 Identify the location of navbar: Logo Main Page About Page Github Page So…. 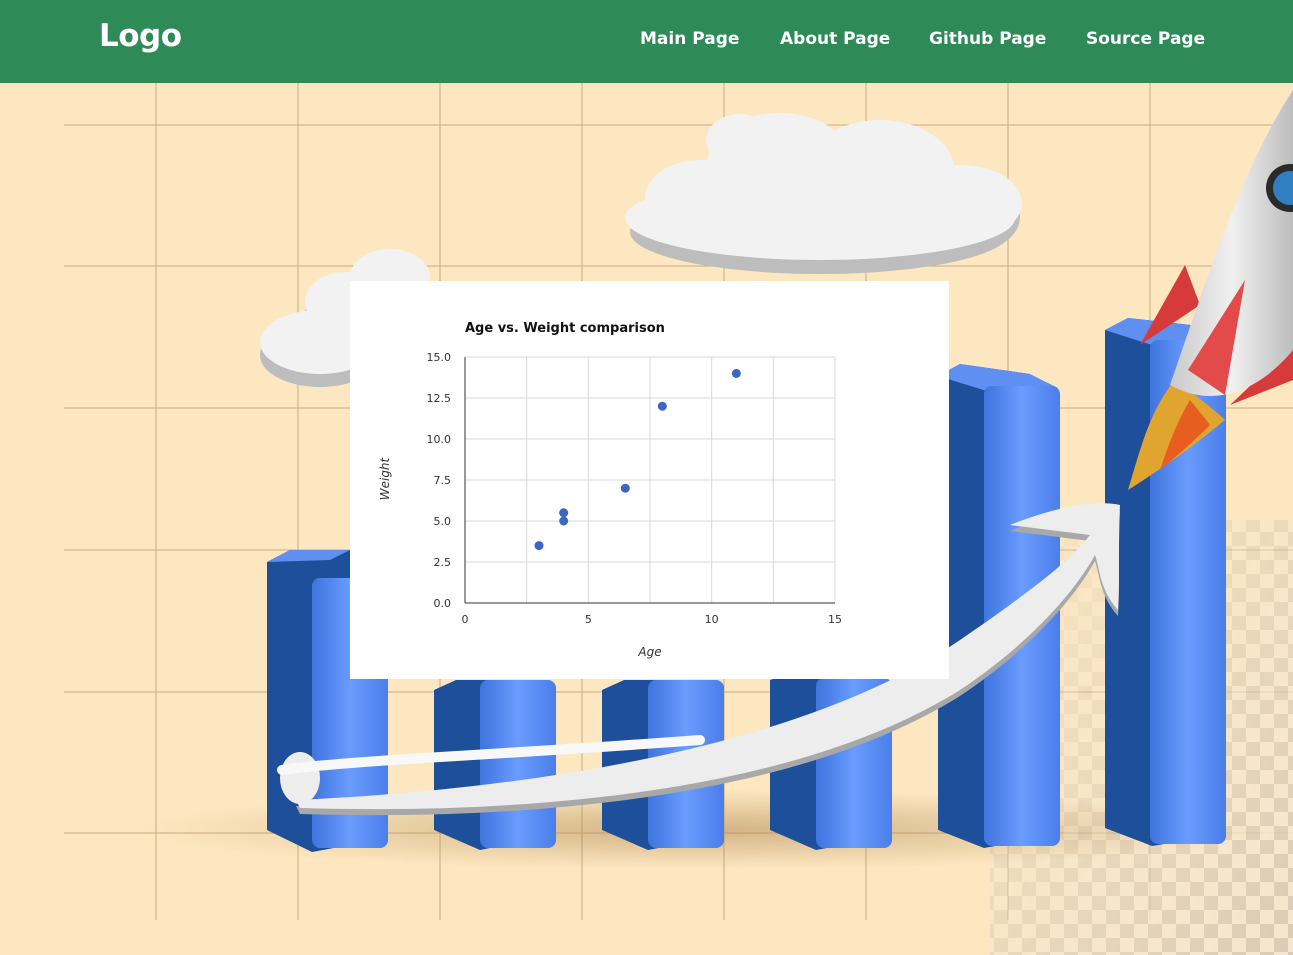
(646, 41).